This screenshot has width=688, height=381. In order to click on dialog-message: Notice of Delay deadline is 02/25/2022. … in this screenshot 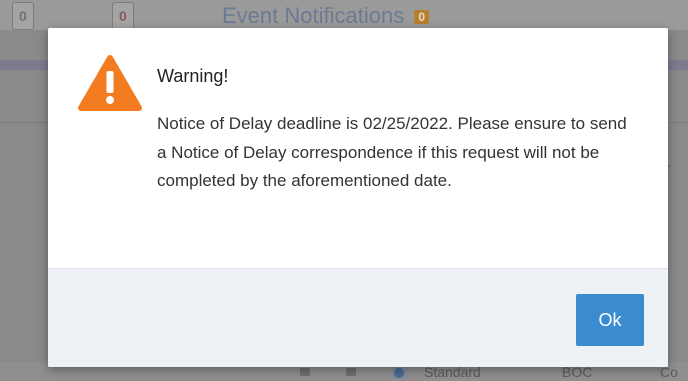, I will do `click(392, 152)`.